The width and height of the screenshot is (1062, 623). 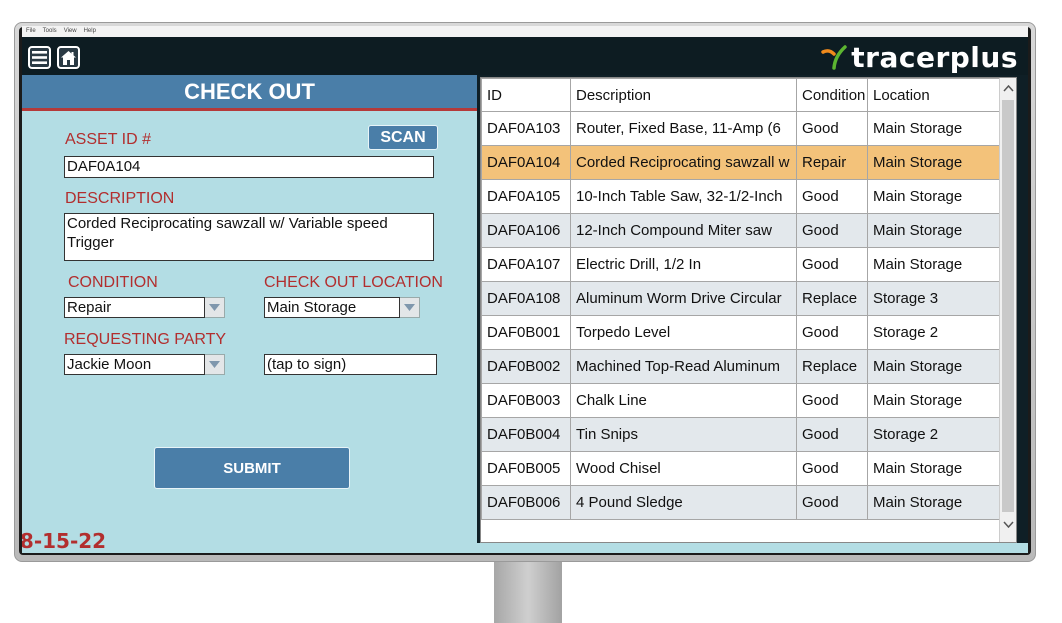 I want to click on date-display: 08-15-22, so click(x=64, y=541).